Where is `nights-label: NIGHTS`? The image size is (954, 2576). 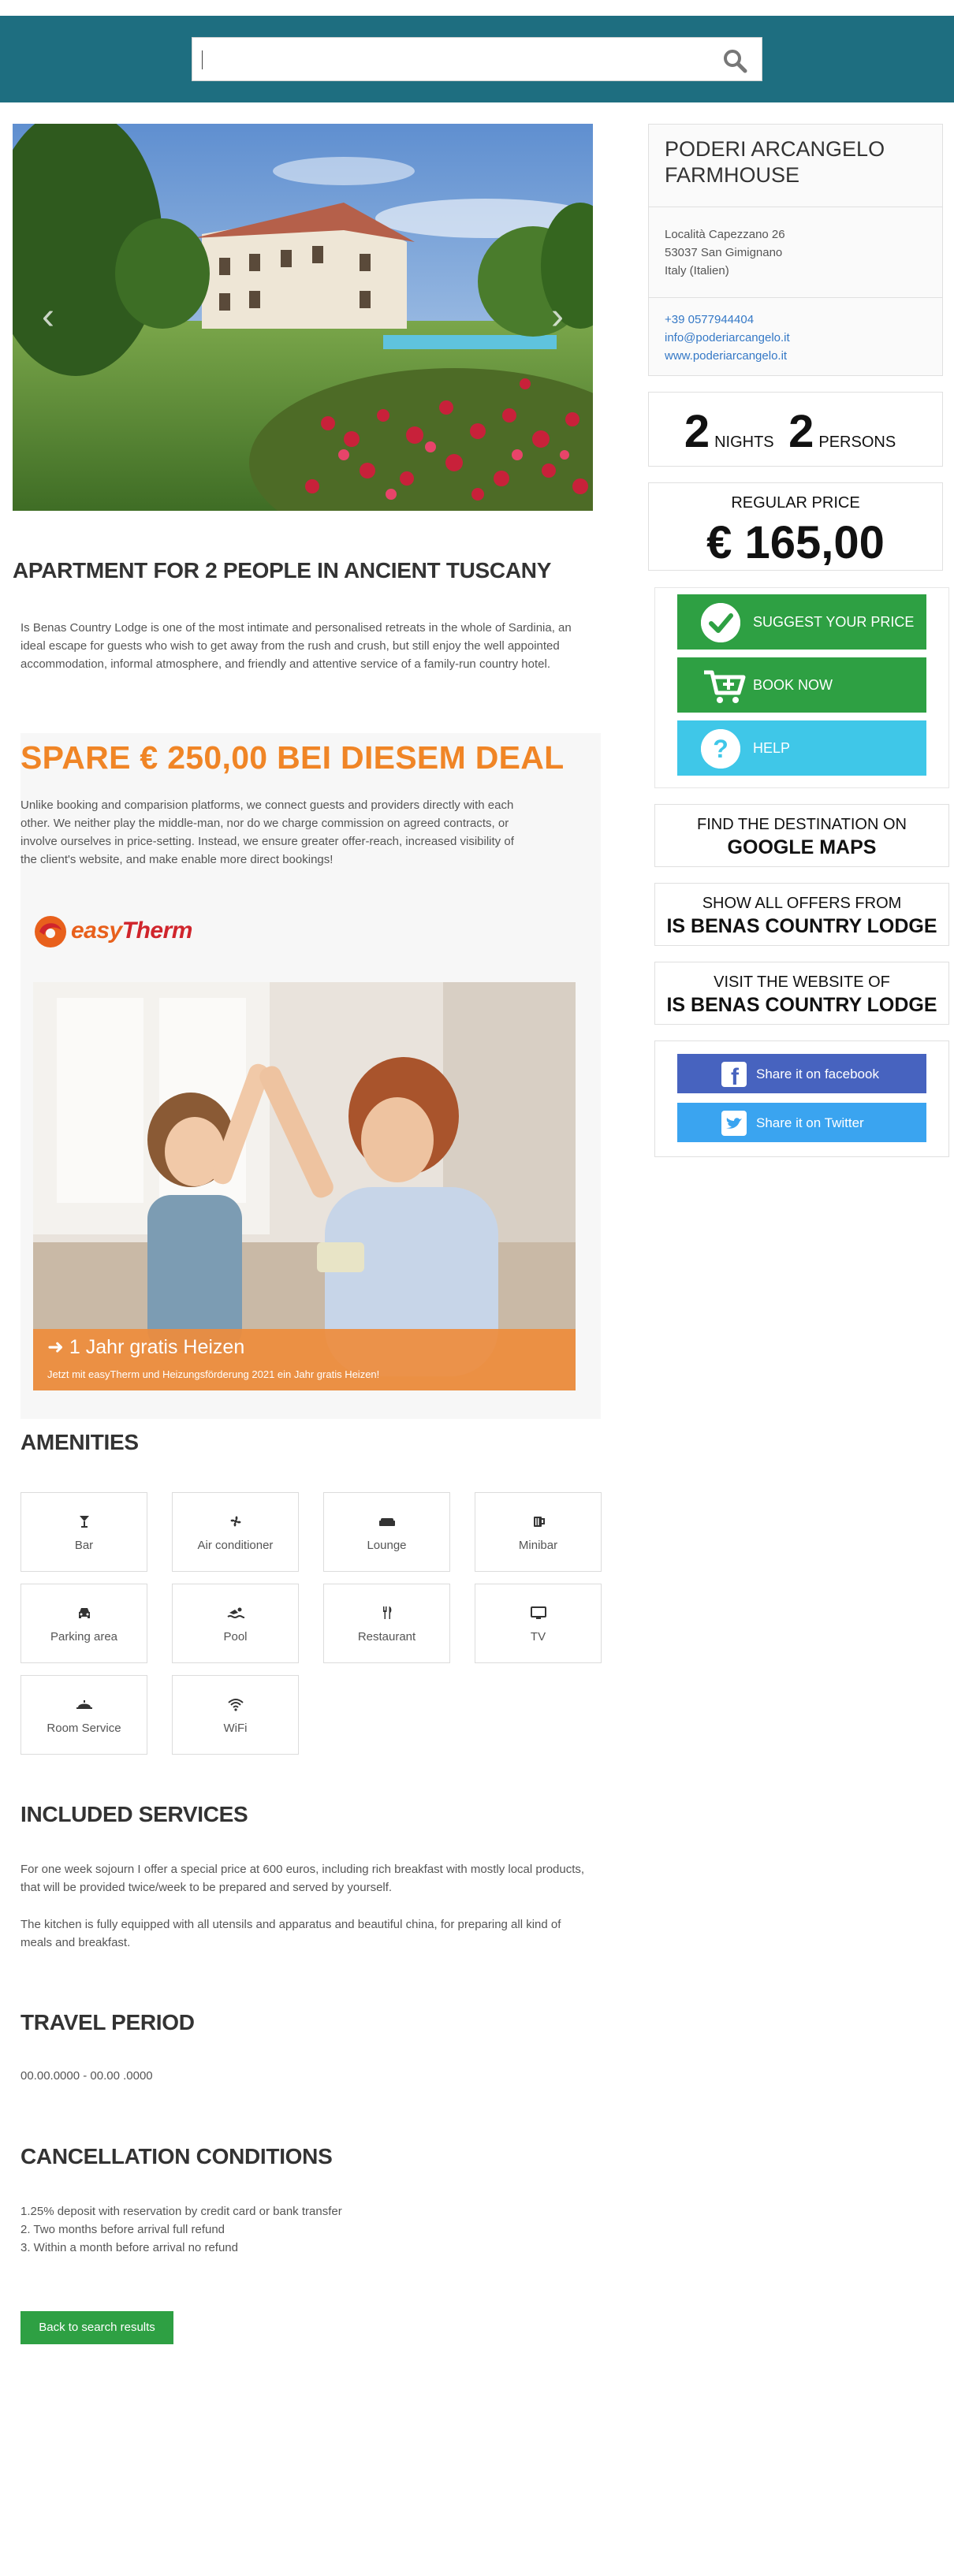 nights-label: NIGHTS is located at coordinates (744, 442).